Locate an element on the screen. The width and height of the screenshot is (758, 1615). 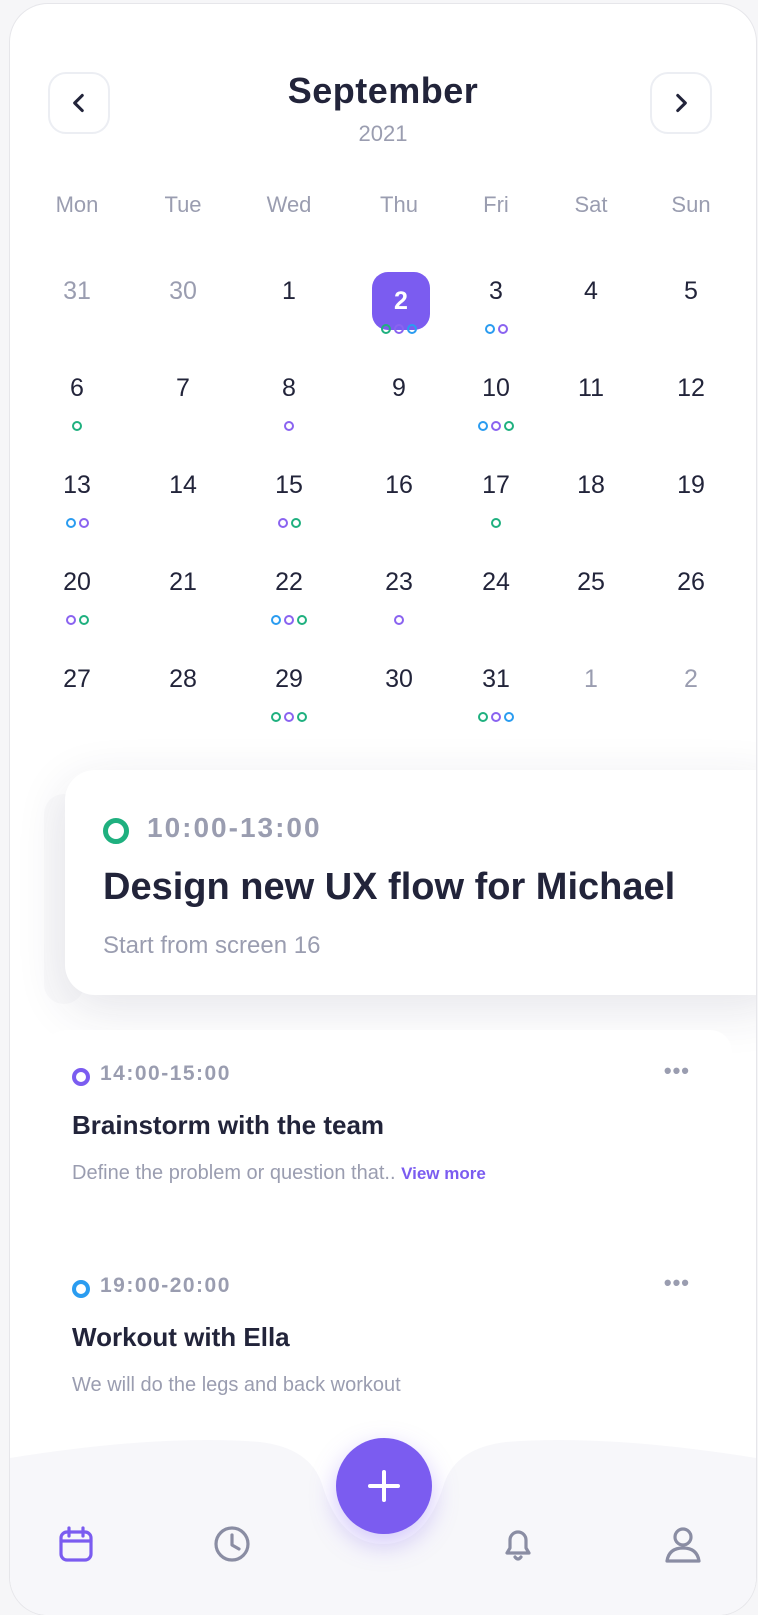
event-time: 14:00-15:00 is located at coordinates (165, 1073).